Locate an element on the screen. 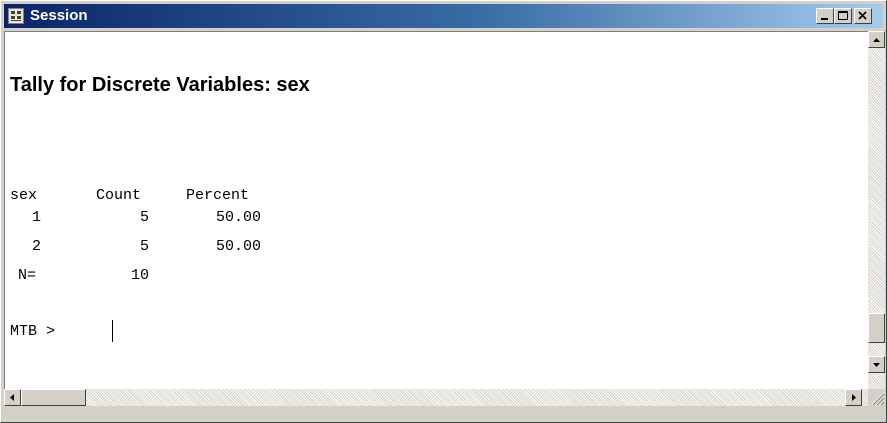  scroll-right-button is located at coordinates (853, 397).